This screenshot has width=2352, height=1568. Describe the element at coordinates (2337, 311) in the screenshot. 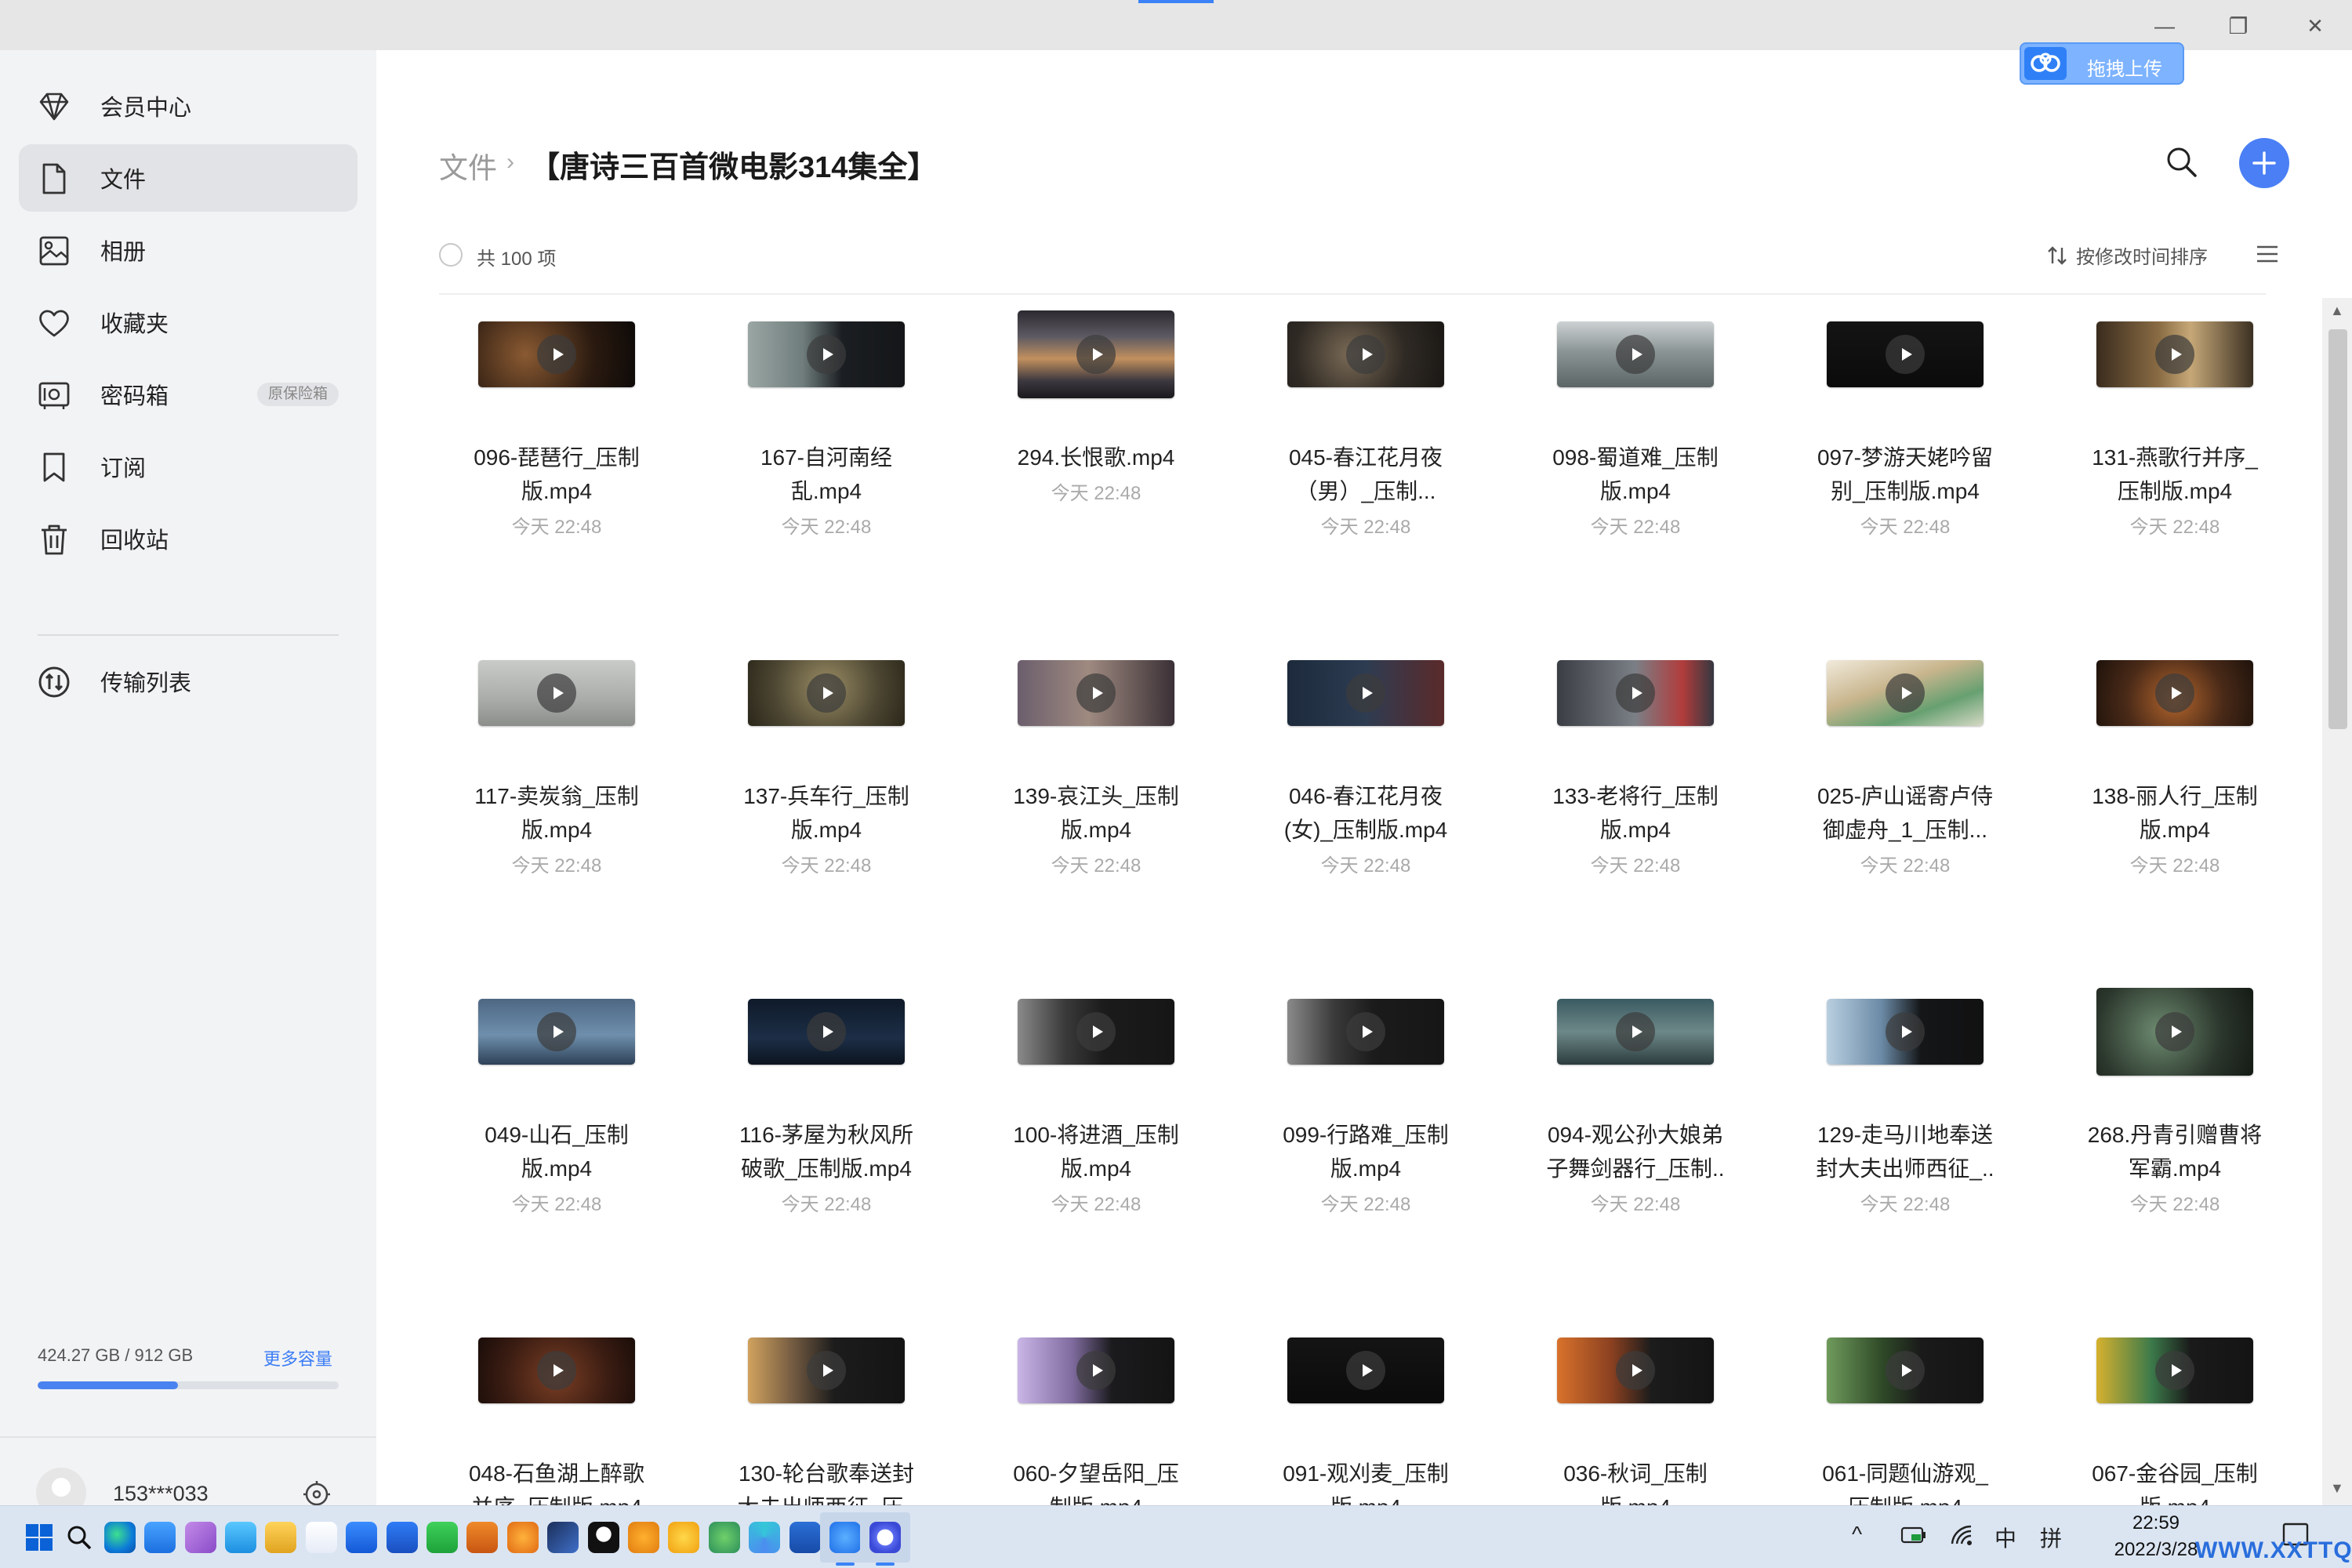

I see `scroll-up-arrow: ▲` at that location.